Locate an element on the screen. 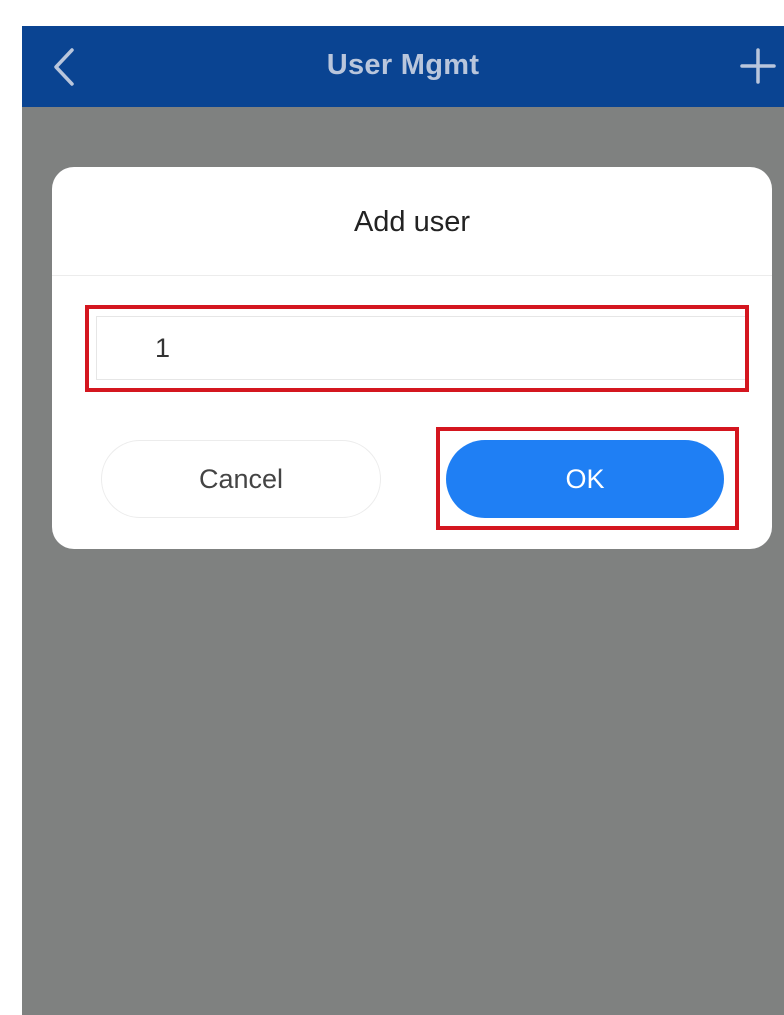 The image size is (784, 1015). plus-icon is located at coordinates (758, 66).